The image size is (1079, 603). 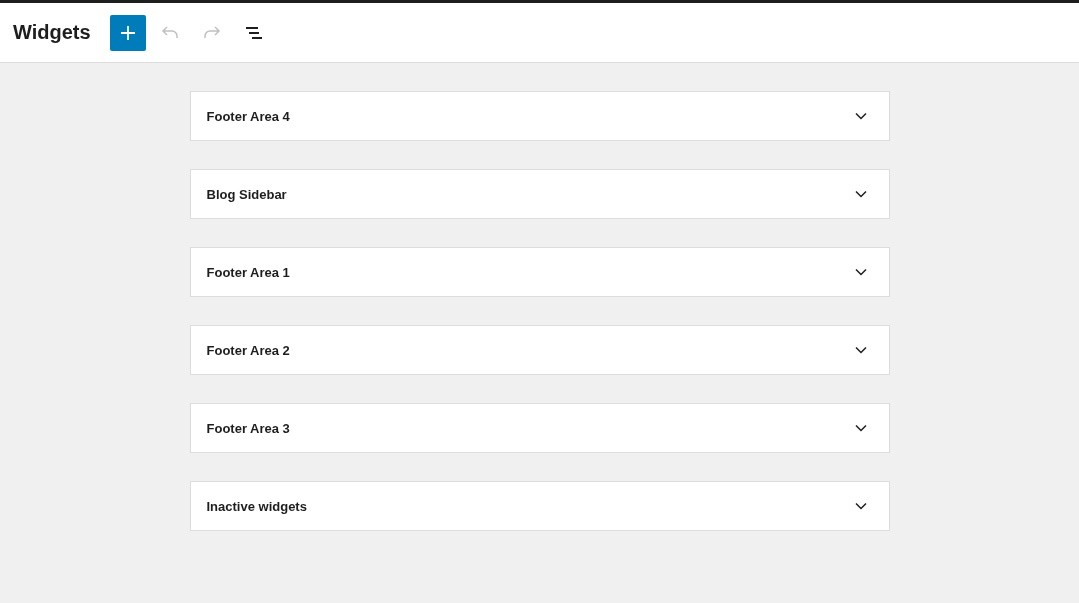 What do you see at coordinates (539, 272) in the screenshot?
I see `widget-area-panel: Footer Area 1` at bounding box center [539, 272].